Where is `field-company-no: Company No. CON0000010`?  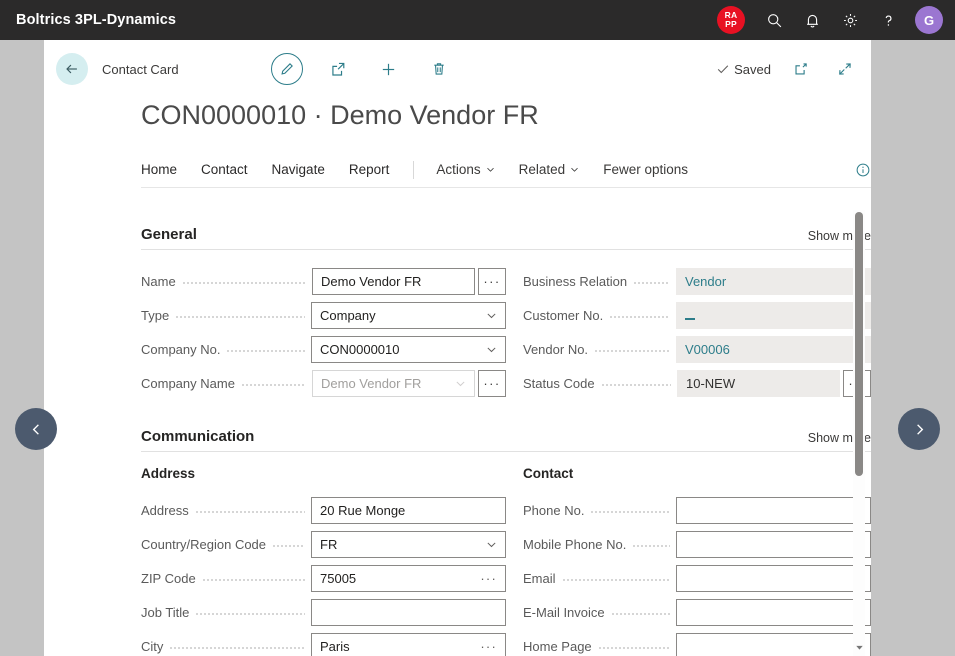 field-company-no: Company No. CON0000010 is located at coordinates (323, 349).